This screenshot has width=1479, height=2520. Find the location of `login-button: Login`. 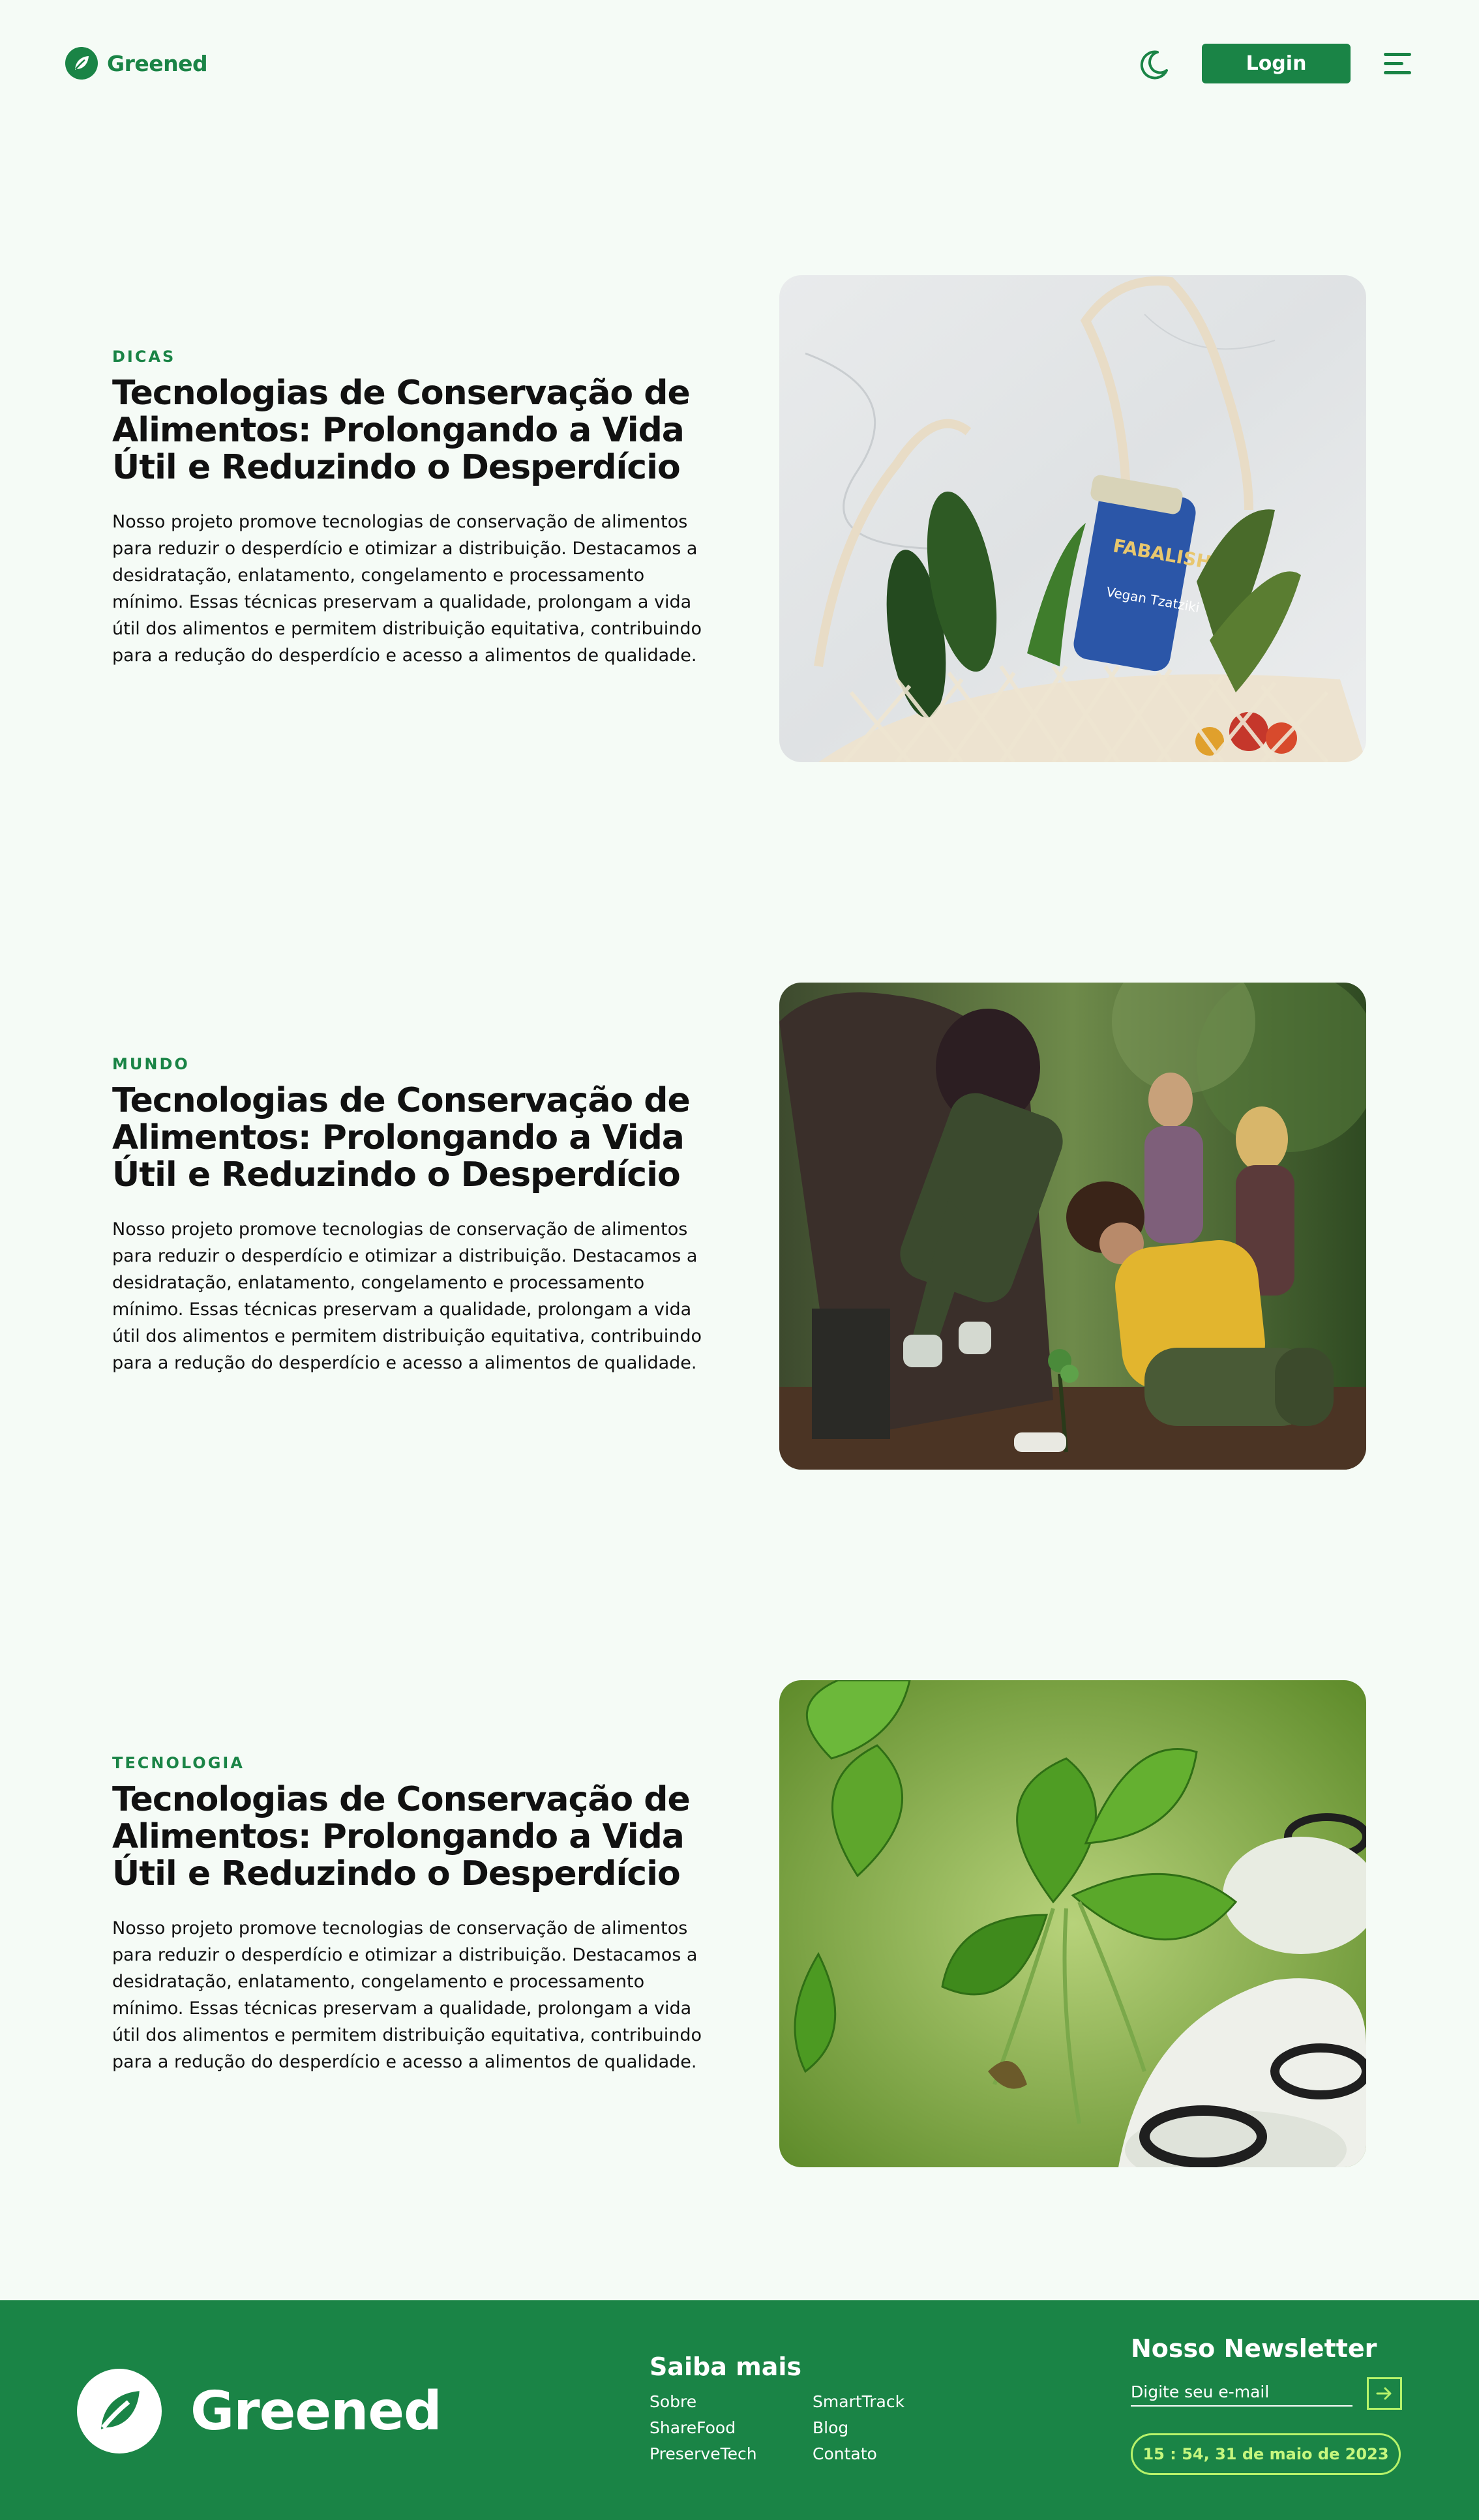

login-button: Login is located at coordinates (1276, 64).